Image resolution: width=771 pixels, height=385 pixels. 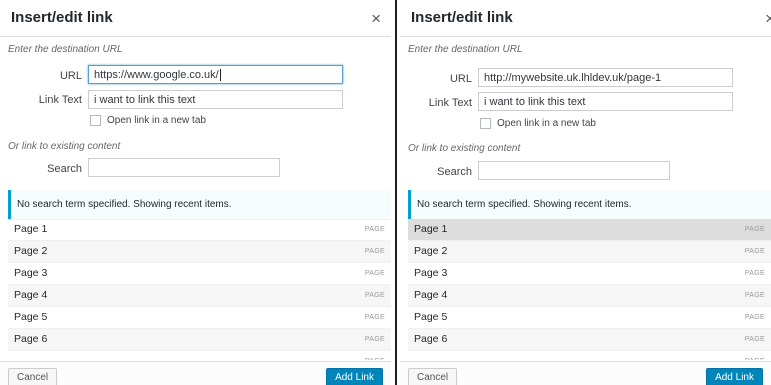 I want to click on text-caret, so click(x=220, y=75).